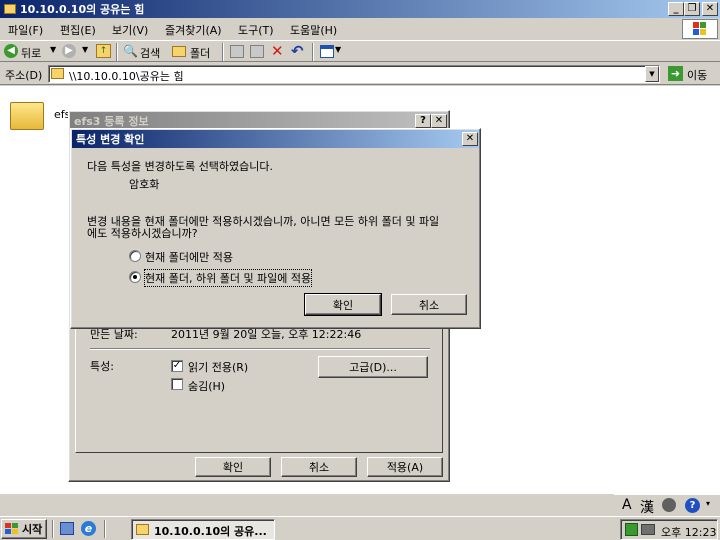 This screenshot has height=540, width=720. I want to click on attributes-label: 특성:, so click(102, 366).